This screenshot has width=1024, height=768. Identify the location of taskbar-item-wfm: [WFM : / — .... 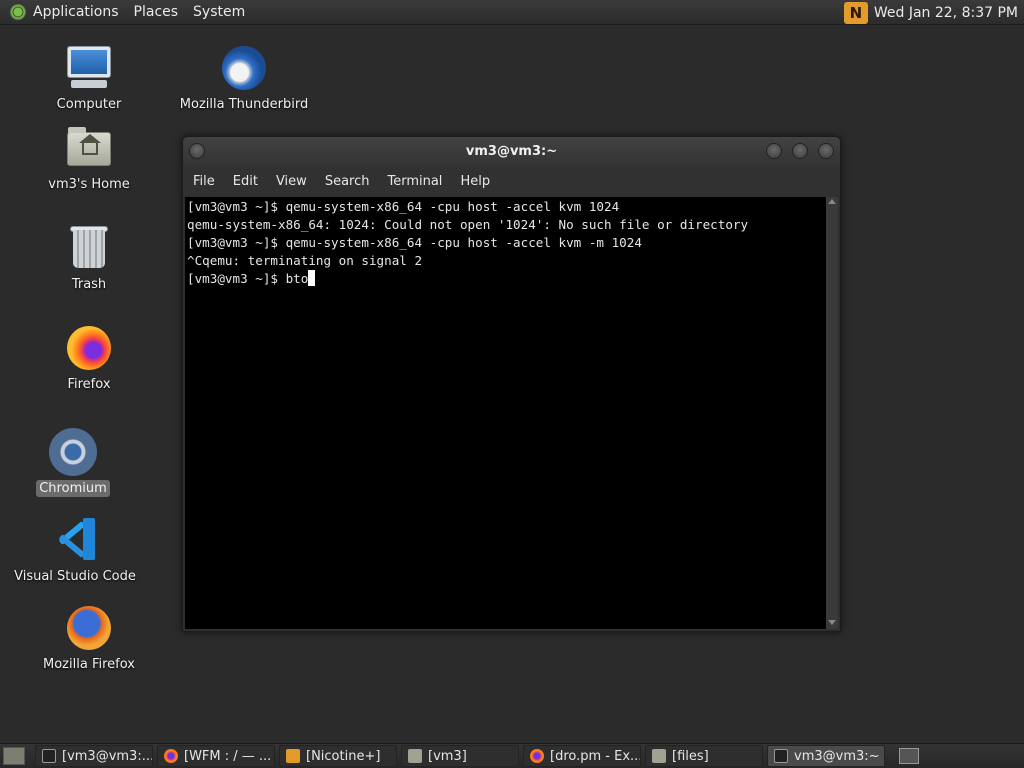
(216, 756).